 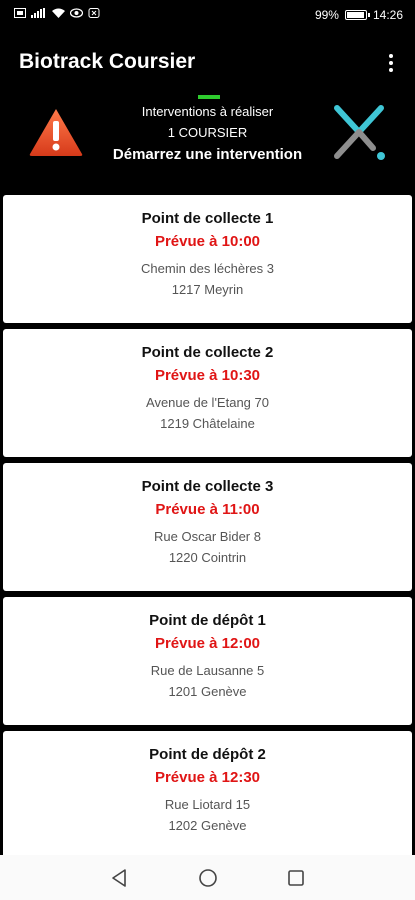 I want to click on card-street: Rue Oscar Bider 8, so click(x=207, y=536).